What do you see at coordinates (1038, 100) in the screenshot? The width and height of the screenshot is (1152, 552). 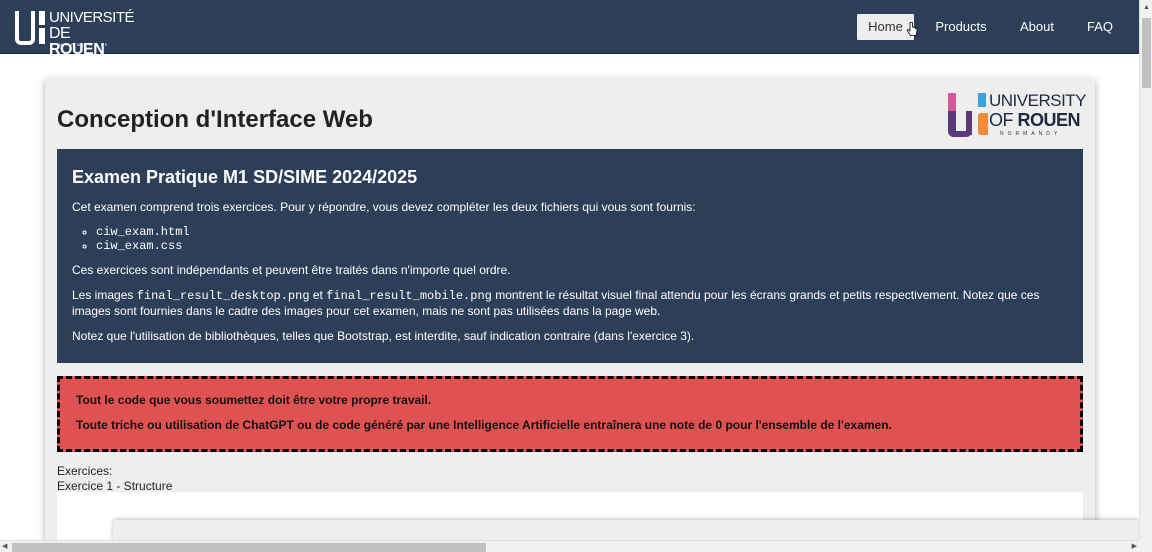 I see `logo-text-university: UNIVERSITY` at bounding box center [1038, 100].